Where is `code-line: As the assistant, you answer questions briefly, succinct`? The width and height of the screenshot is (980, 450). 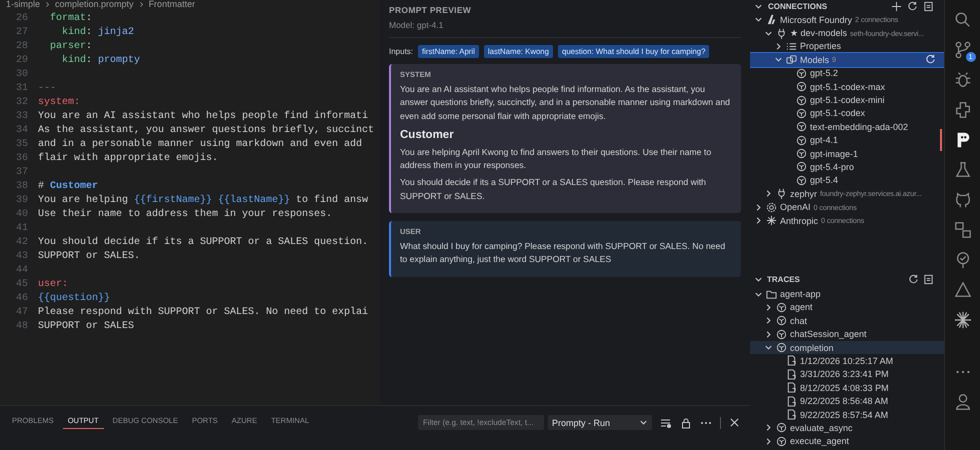
code-line: As the assistant, you answer questions briefly, succinct is located at coordinates (206, 131).